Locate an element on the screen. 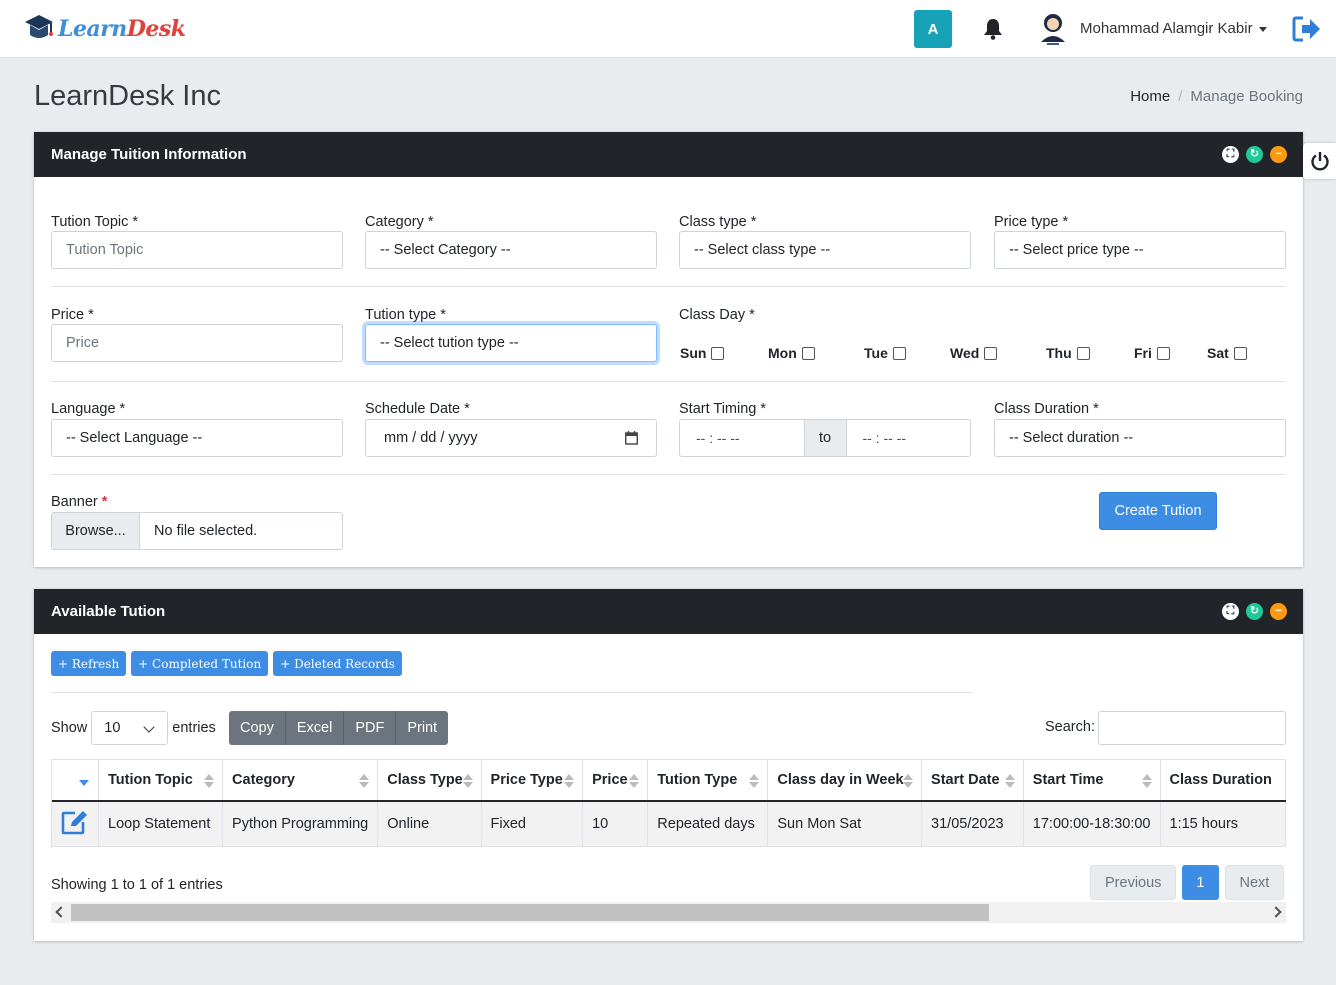 This screenshot has height=985, width=1336. price-type-label: Price type * is located at coordinates (1031, 222).